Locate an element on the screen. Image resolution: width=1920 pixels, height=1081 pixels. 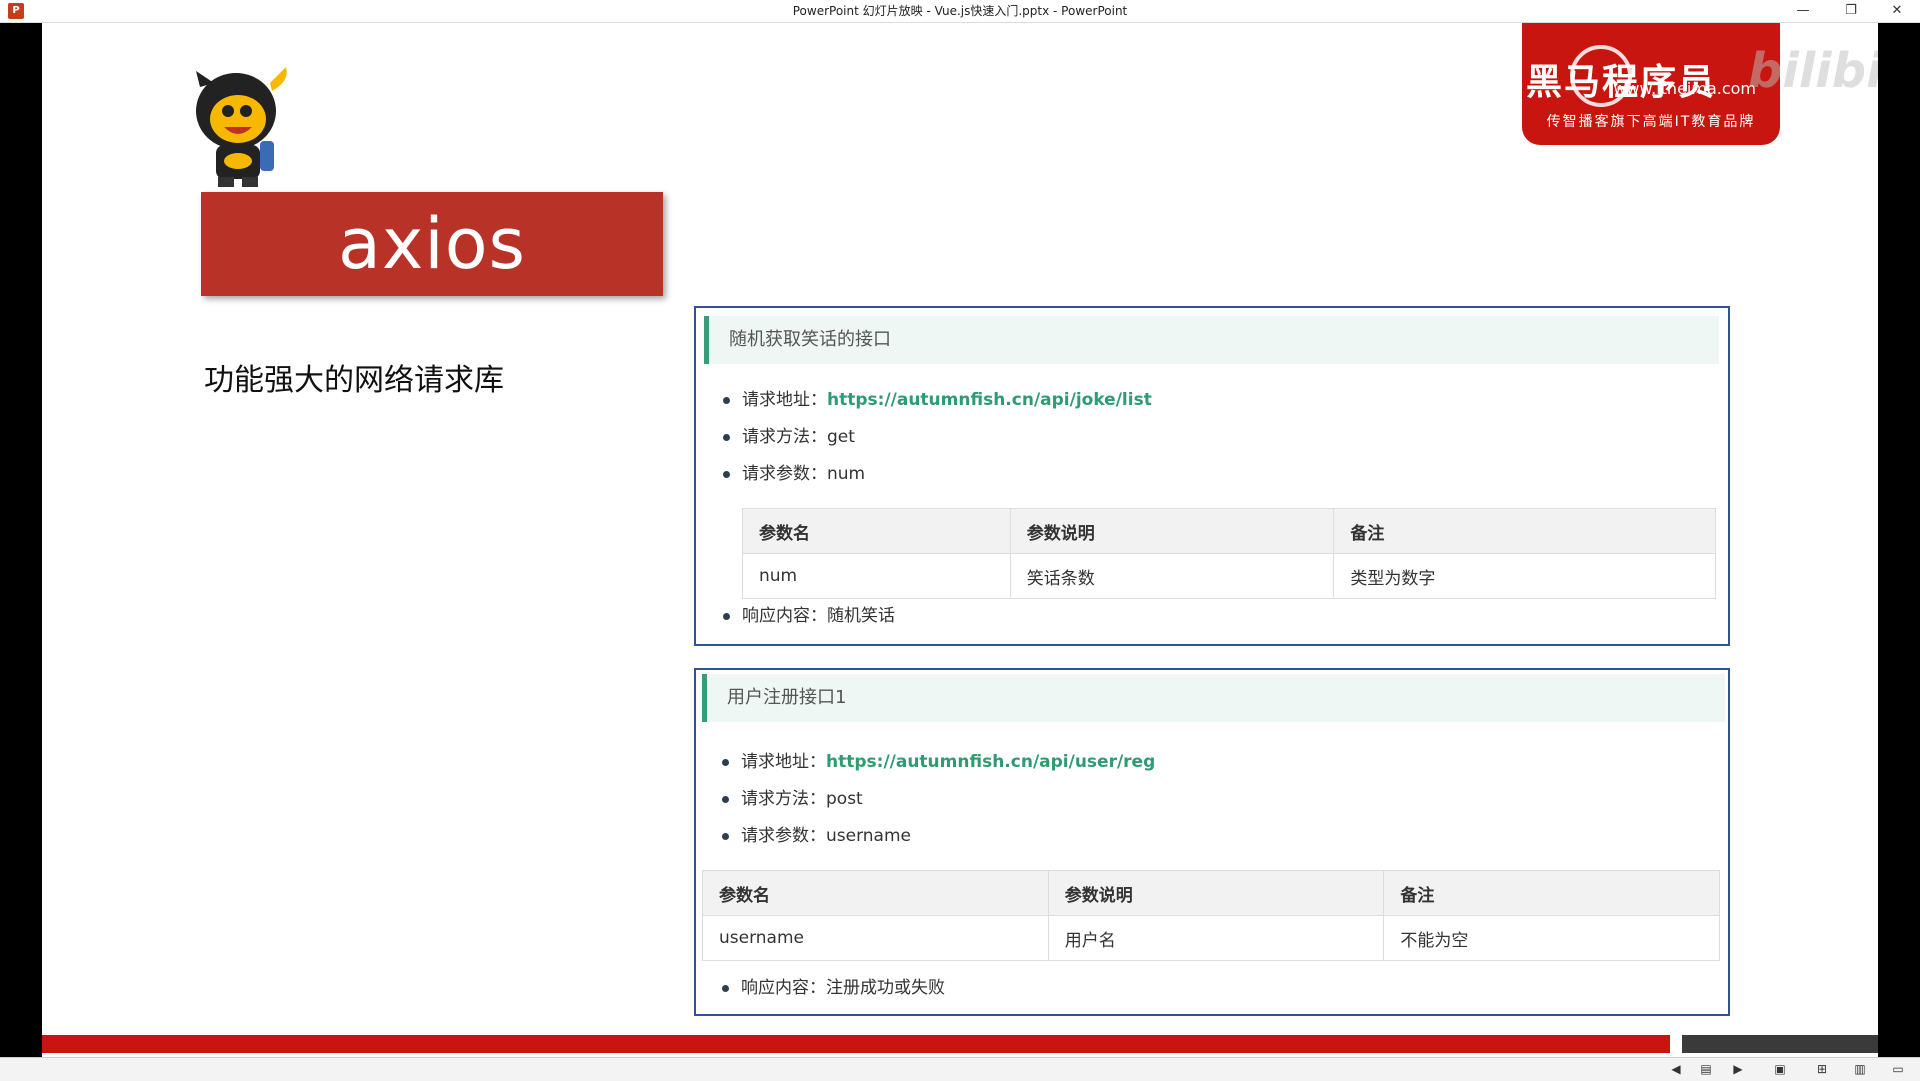
table-row: num 笑话条数 类型为数字 is located at coordinates (1229, 576).